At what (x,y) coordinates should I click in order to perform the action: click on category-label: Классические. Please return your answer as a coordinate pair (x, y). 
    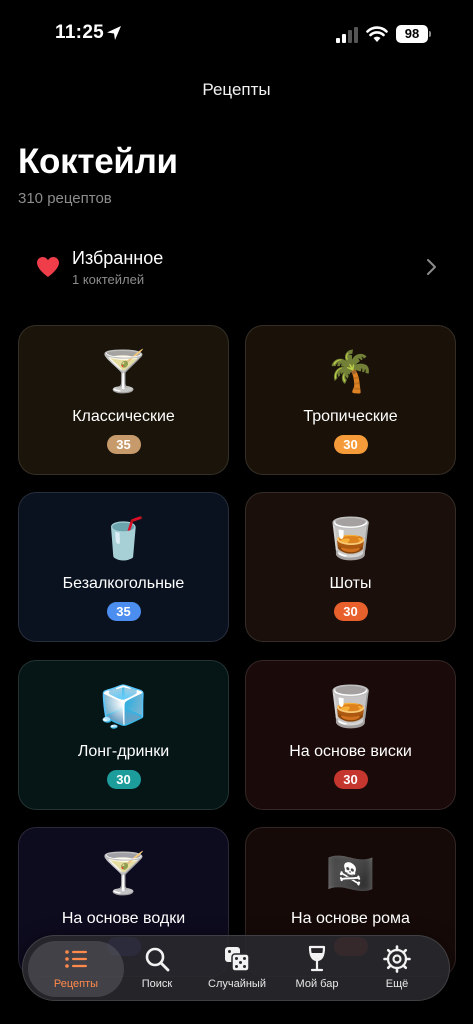
    Looking at the image, I should click on (123, 416).